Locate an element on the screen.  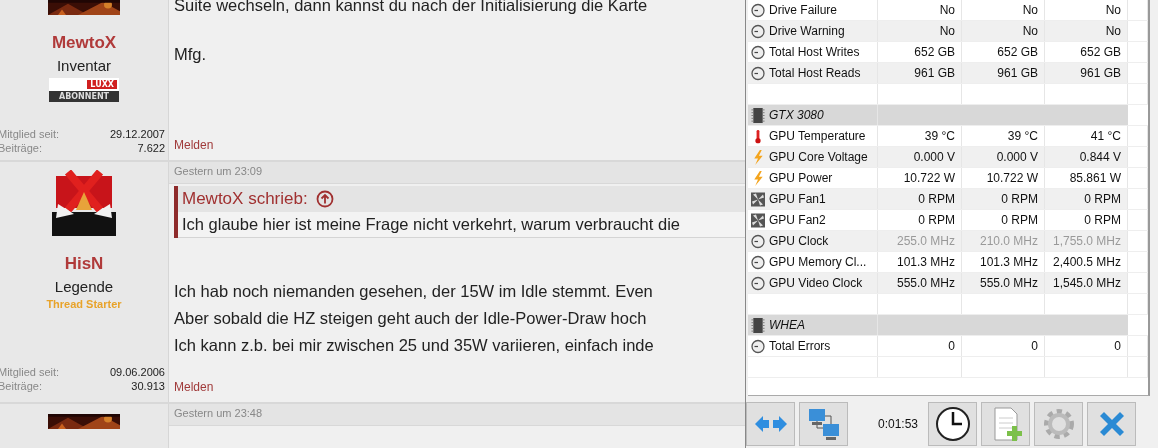
sensor-group-label: WHEA is located at coordinates (787, 325).